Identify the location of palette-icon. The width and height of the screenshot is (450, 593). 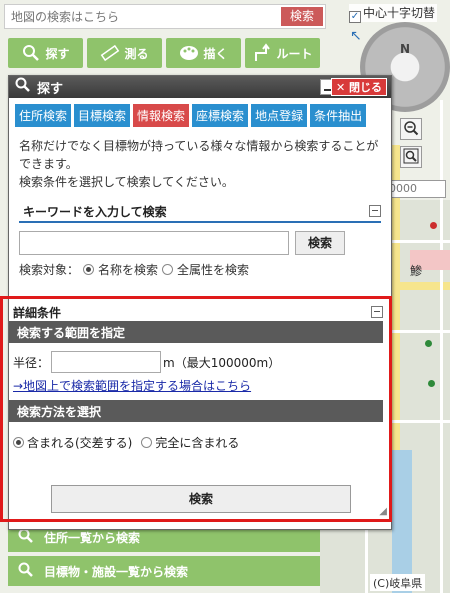
(189, 53).